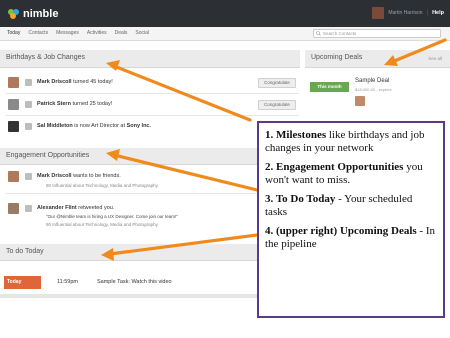  What do you see at coordinates (329, 87) in the screenshot?
I see `month-badge: This month` at bounding box center [329, 87].